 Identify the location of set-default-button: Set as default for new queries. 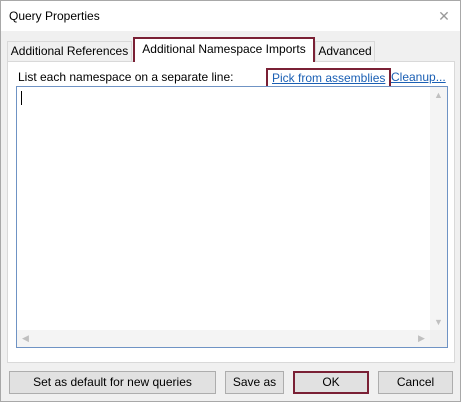
(112, 382).